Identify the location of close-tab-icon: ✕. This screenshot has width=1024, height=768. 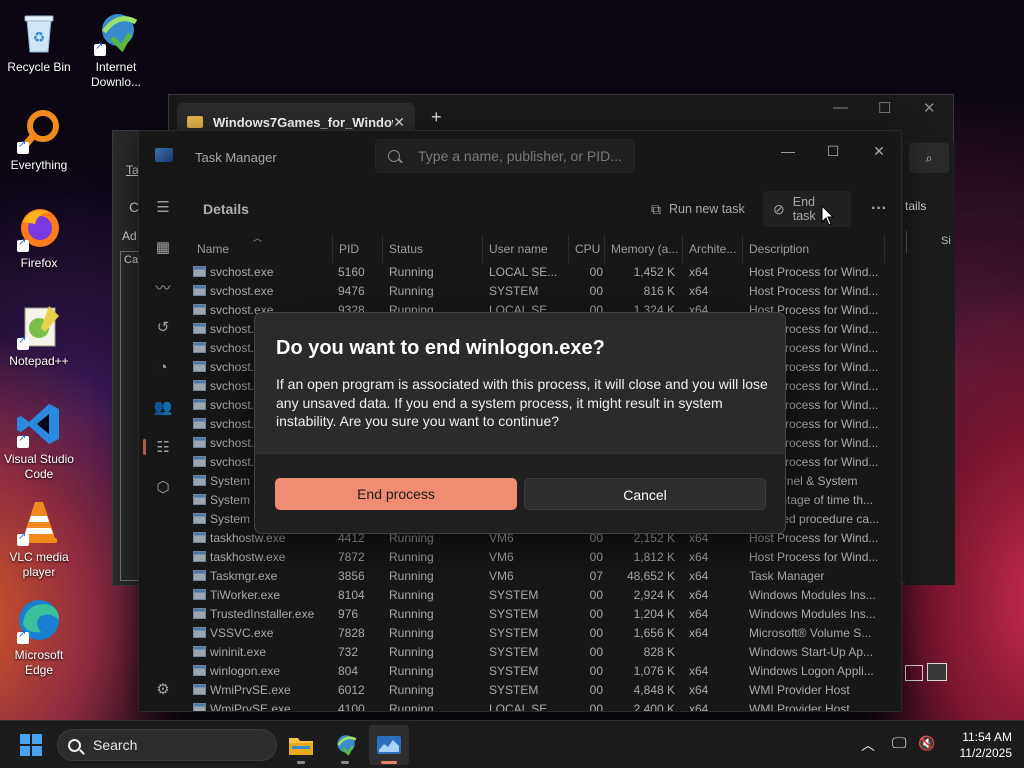
(399, 122).